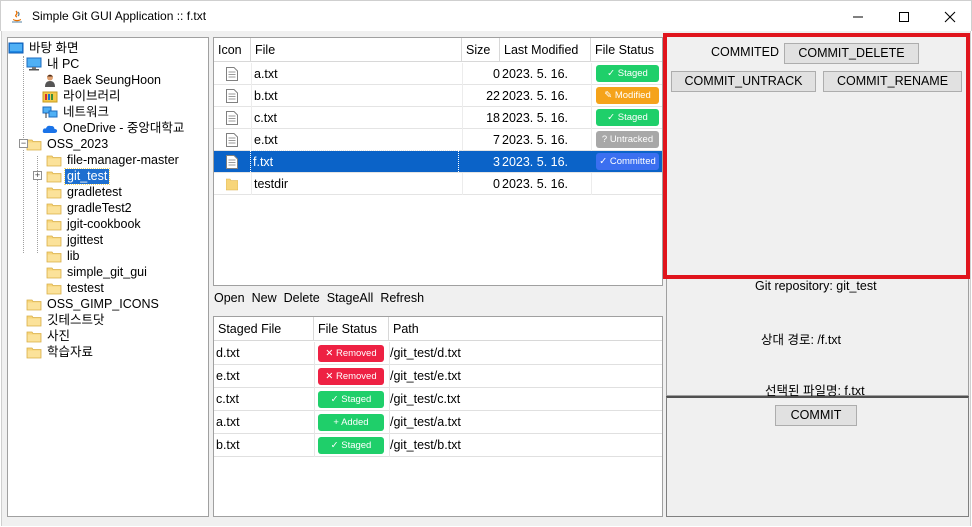  What do you see at coordinates (124, 127) in the screenshot?
I see `tree-item-label: OneDrive - 중앙대학교` at bounding box center [124, 127].